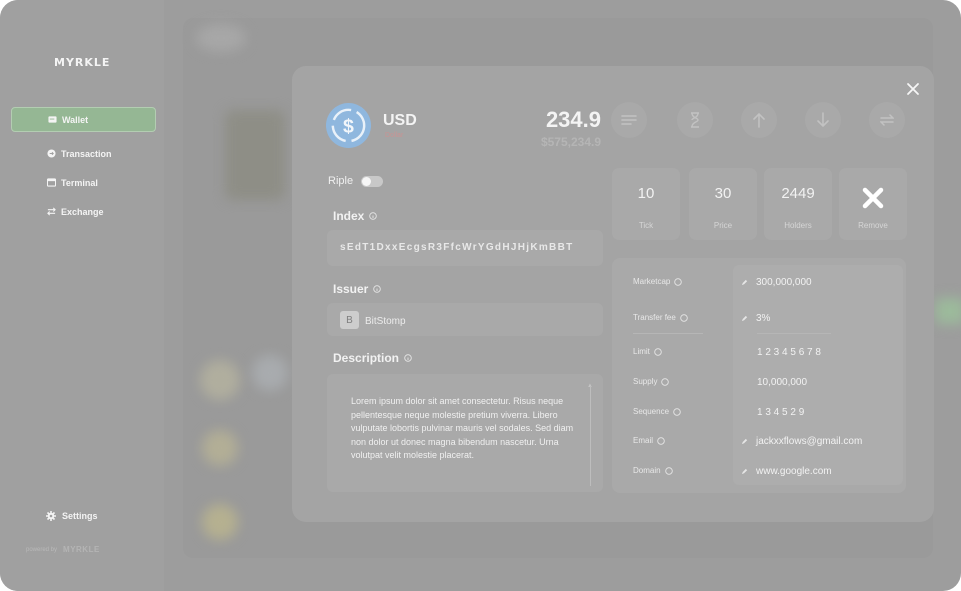 This screenshot has width=961, height=591. Describe the element at coordinates (351, 289) in the screenshot. I see `issuer-label: Issuer` at that location.